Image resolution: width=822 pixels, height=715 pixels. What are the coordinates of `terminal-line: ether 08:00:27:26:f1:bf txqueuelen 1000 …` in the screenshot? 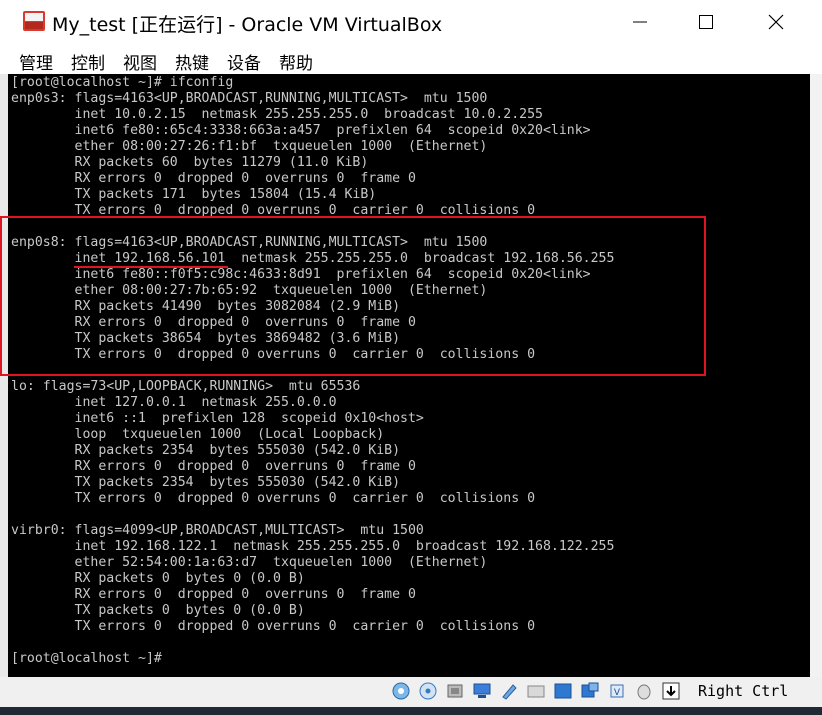 It's located at (249, 146).